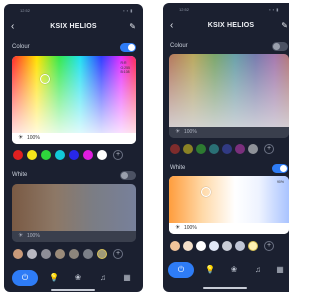  I want to click on rgb-b: B:108, so click(125, 72).